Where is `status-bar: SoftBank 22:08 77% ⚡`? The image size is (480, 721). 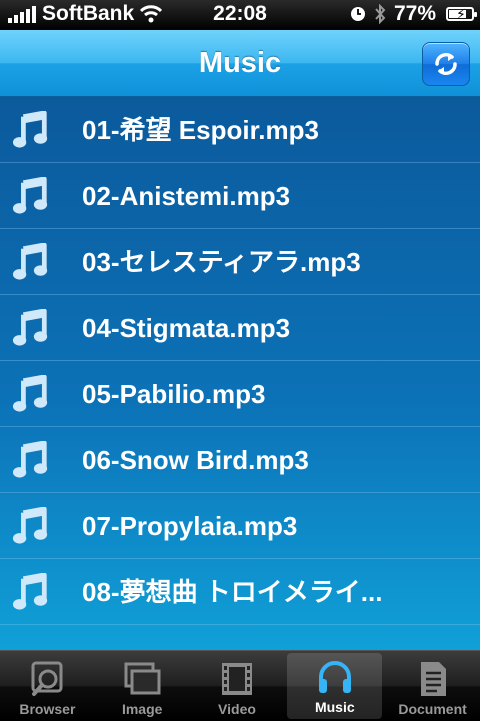 status-bar: SoftBank 22:08 77% ⚡ is located at coordinates (240, 15).